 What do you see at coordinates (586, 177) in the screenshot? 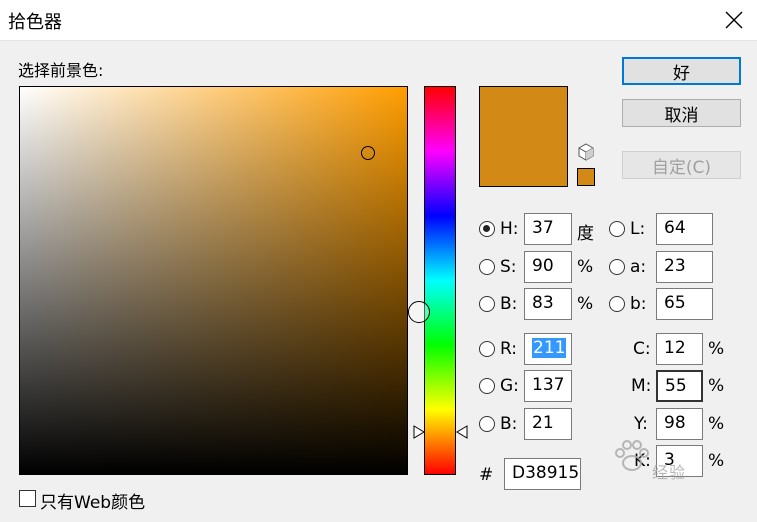
I see `web-safe-swatch` at bounding box center [586, 177].